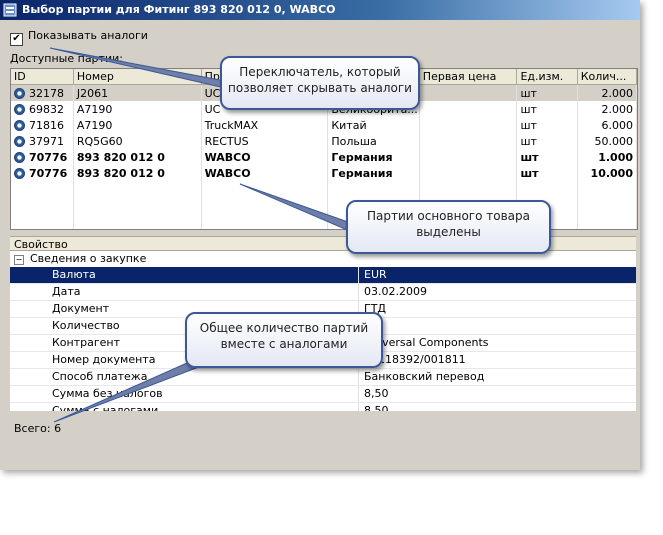 Image resolution: width=663 pixels, height=535 pixels. Describe the element at coordinates (448, 227) in the screenshot. I see `callout-main: Партии основного товара выделены` at that location.